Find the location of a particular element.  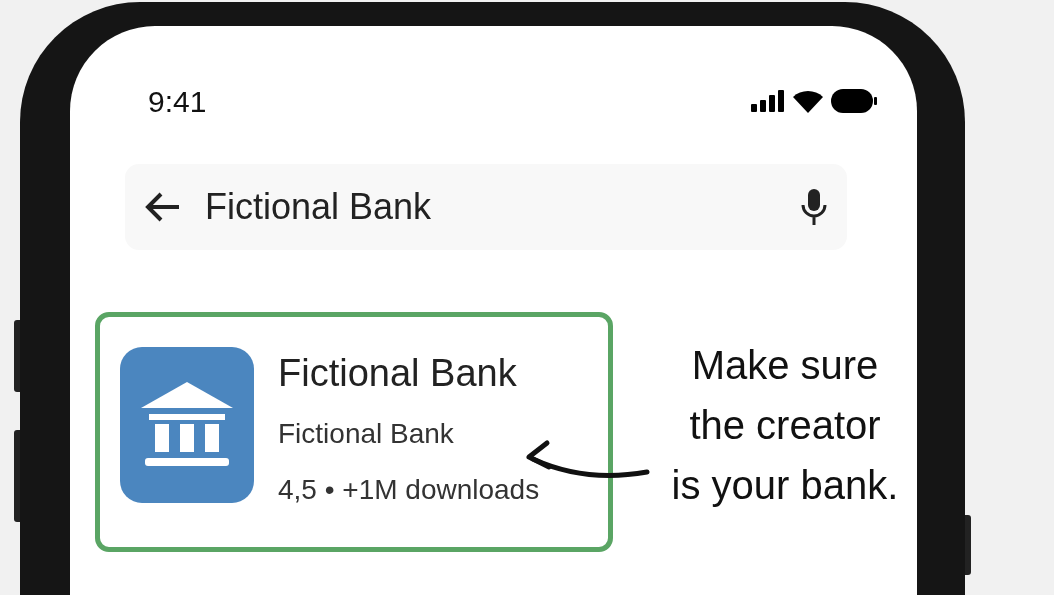

rating-downloads: 4,5 • +1M downloads is located at coordinates (409, 489).